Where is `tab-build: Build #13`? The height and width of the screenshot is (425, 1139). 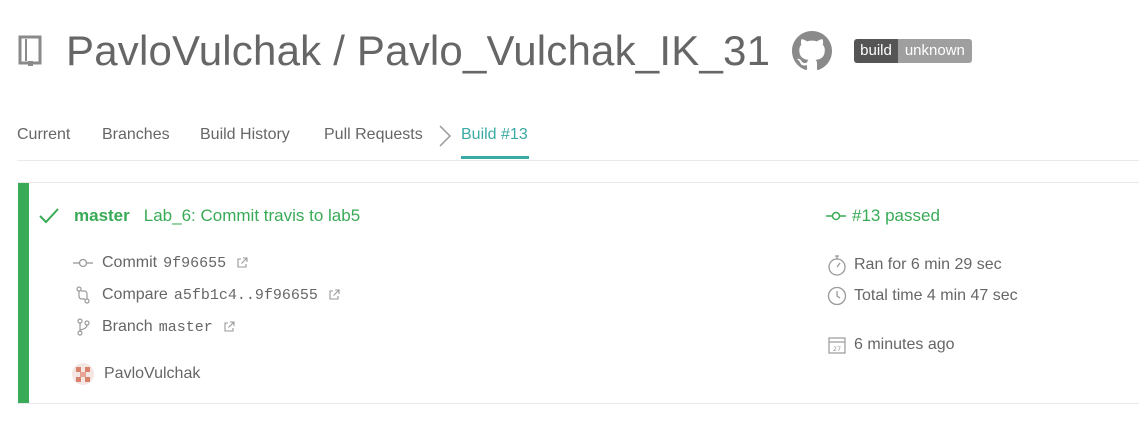 tab-build: Build #13 is located at coordinates (494, 135).